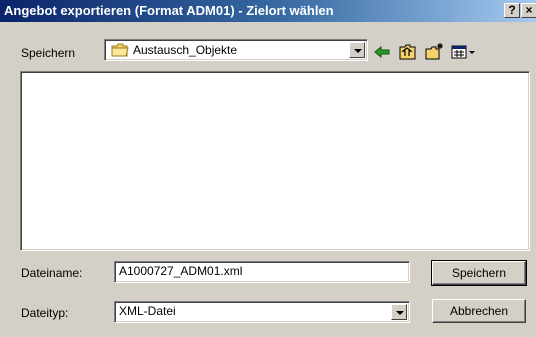 The height and width of the screenshot is (337, 536). I want to click on cancel-button: Abbrechen, so click(479, 311).